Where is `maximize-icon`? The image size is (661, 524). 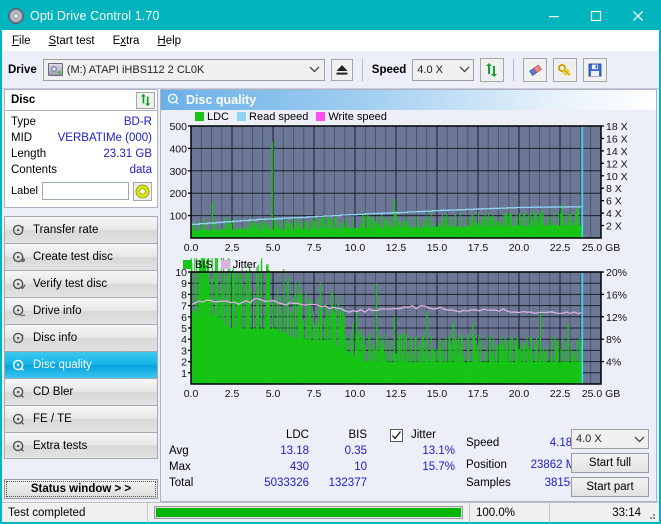
maximize-icon is located at coordinates (596, 16).